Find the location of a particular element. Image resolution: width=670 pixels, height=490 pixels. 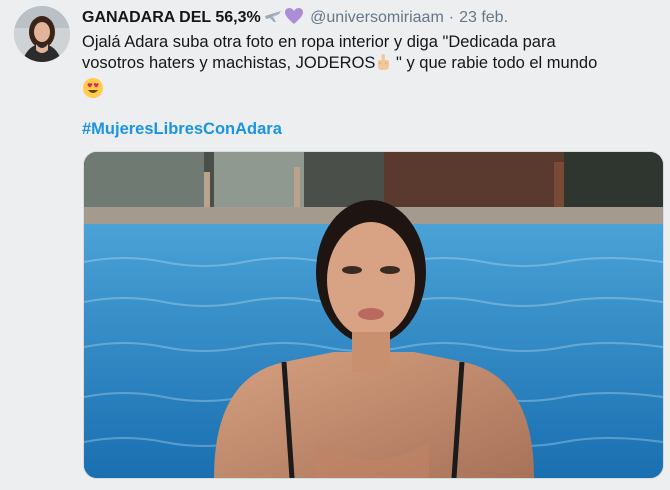

tweet-date: 23 feb. is located at coordinates (483, 17).